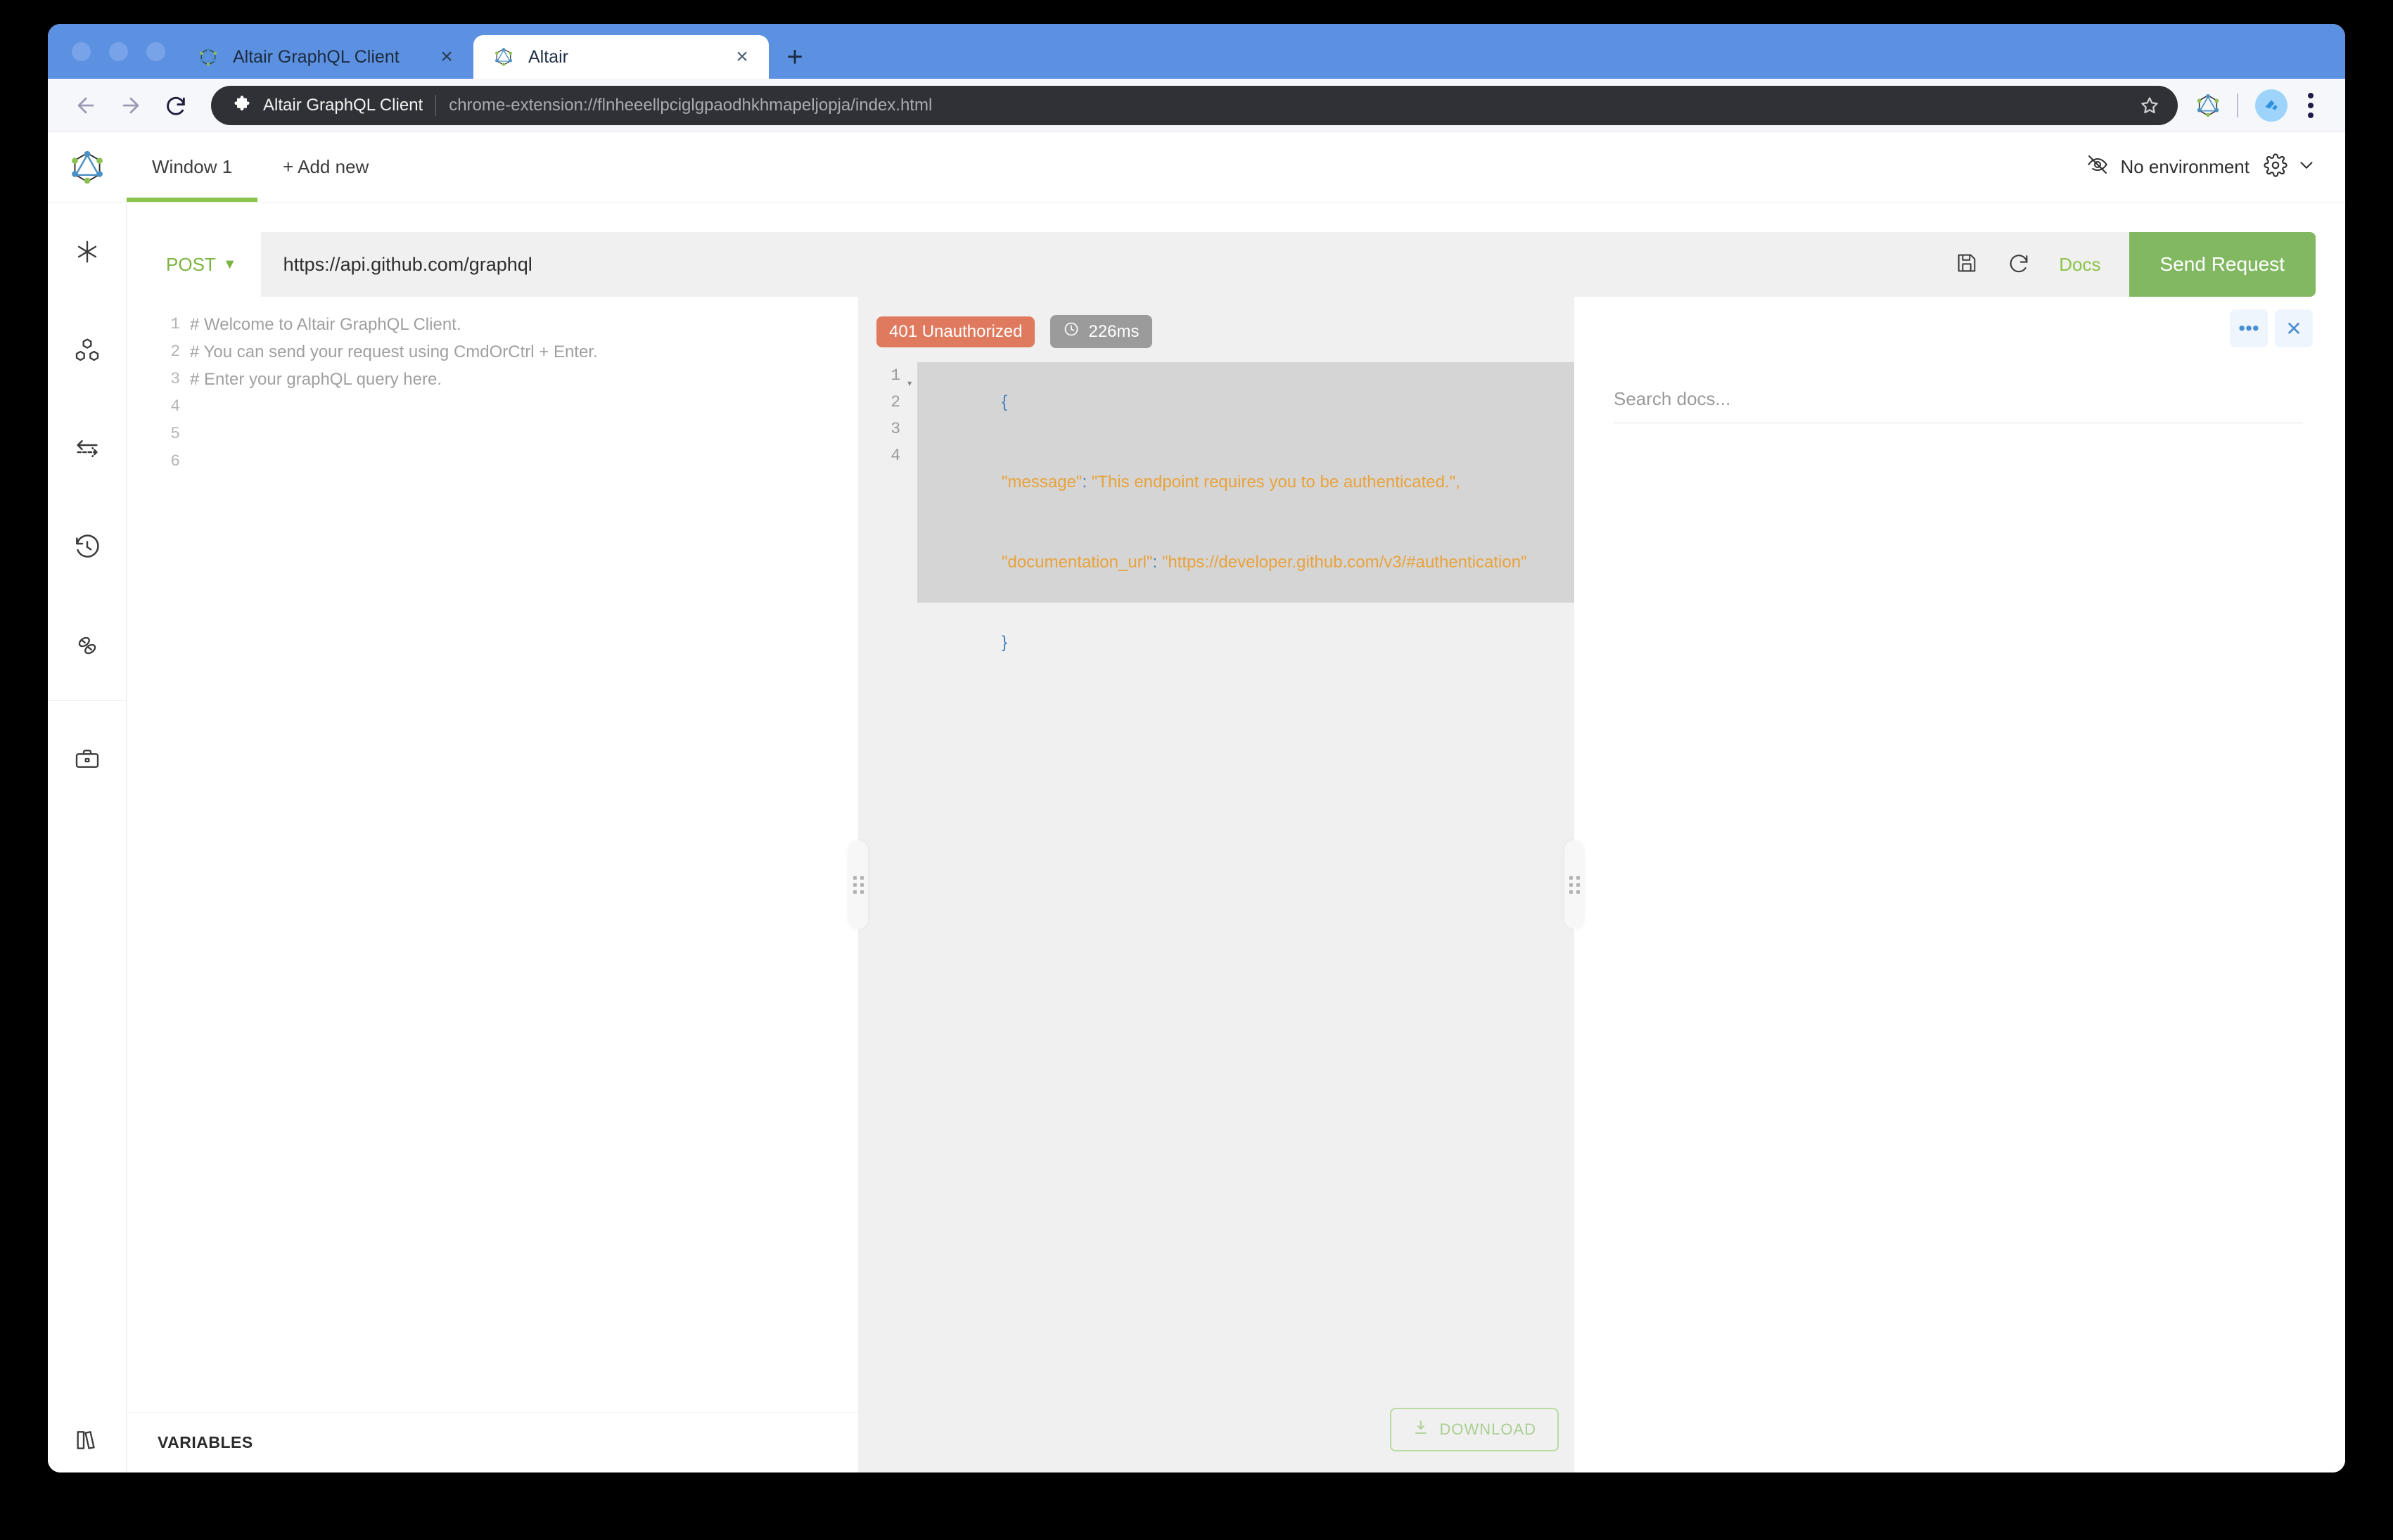 The height and width of the screenshot is (1540, 2393). I want to click on download-response-button: DOWNLOAD, so click(1475, 1429).